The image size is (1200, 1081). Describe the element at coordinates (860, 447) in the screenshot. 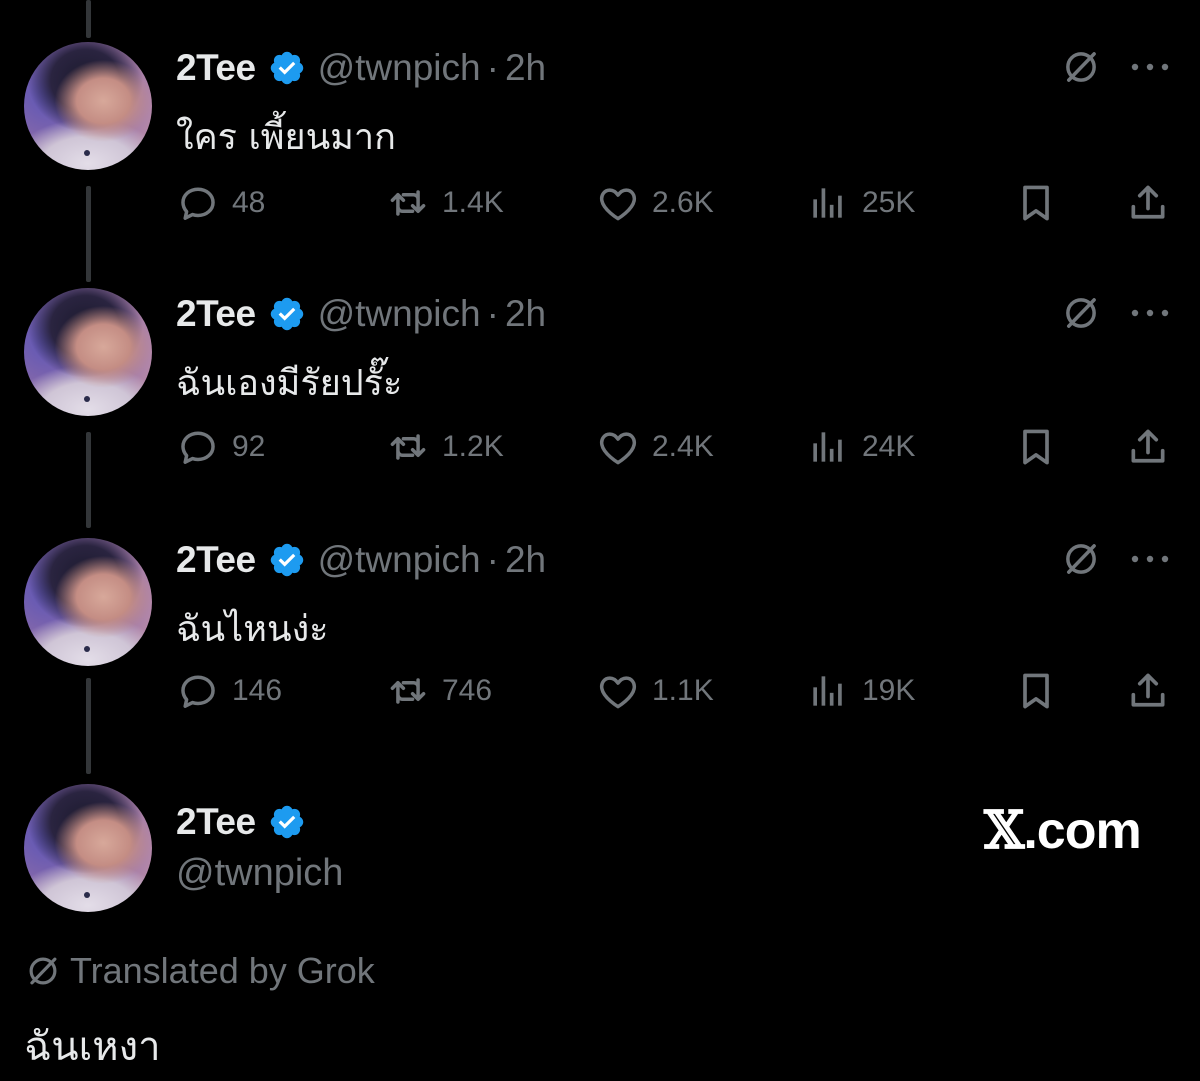

I see `views-button: 24K` at that location.